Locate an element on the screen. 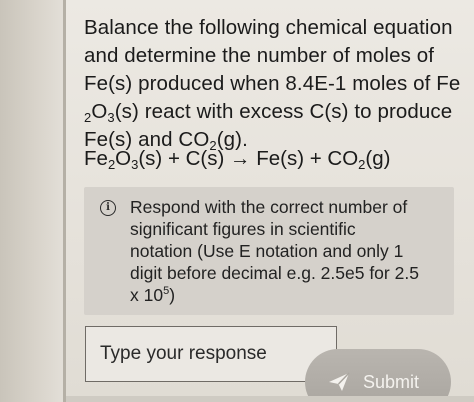 This screenshot has width=474, height=402. submit-label: Submit is located at coordinates (391, 382).